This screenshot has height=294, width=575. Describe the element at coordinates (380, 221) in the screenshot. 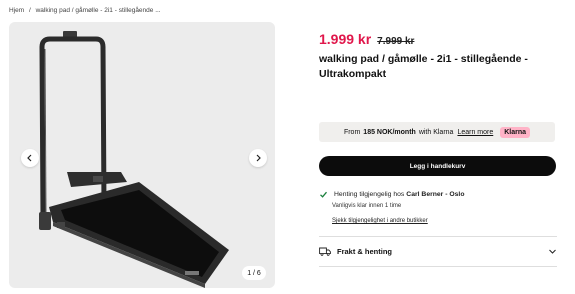

I see `check-other-stores-link: Sjekk tilgjengelighet i andre butikker` at that location.